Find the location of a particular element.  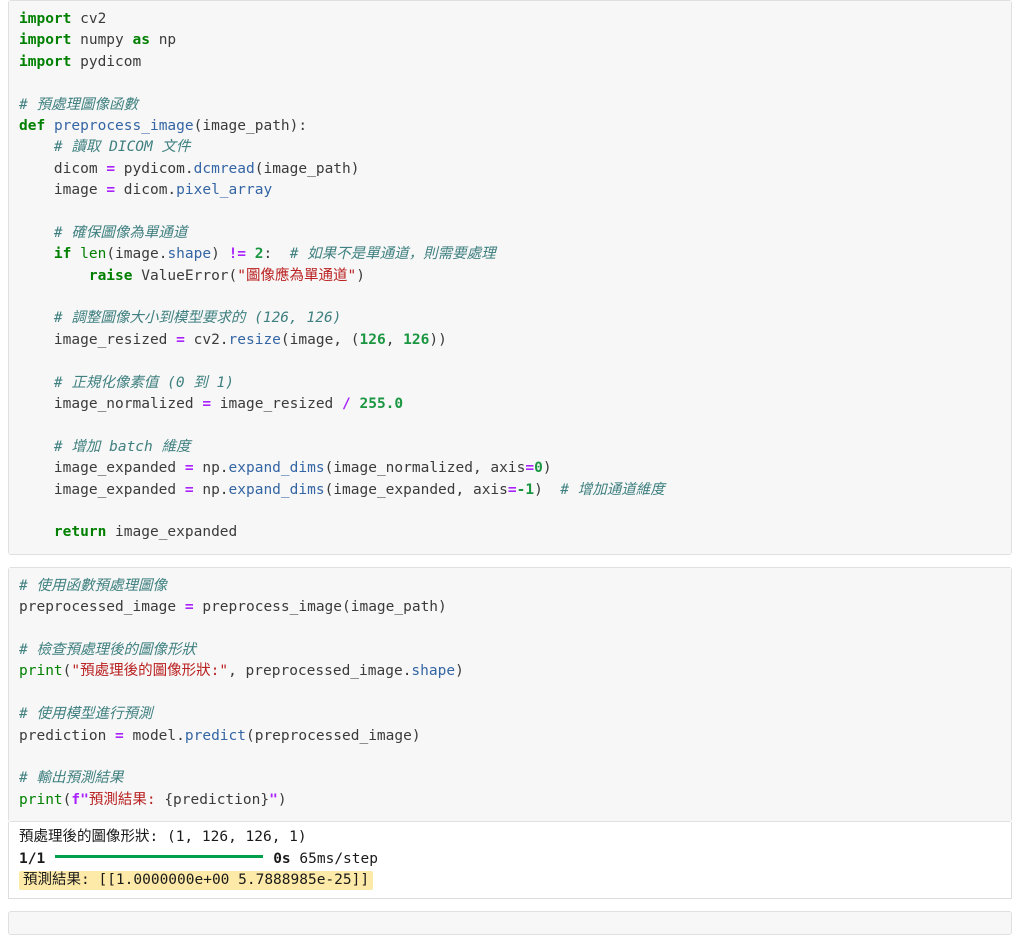

code-line: import numpy as np is located at coordinates (98, 40).